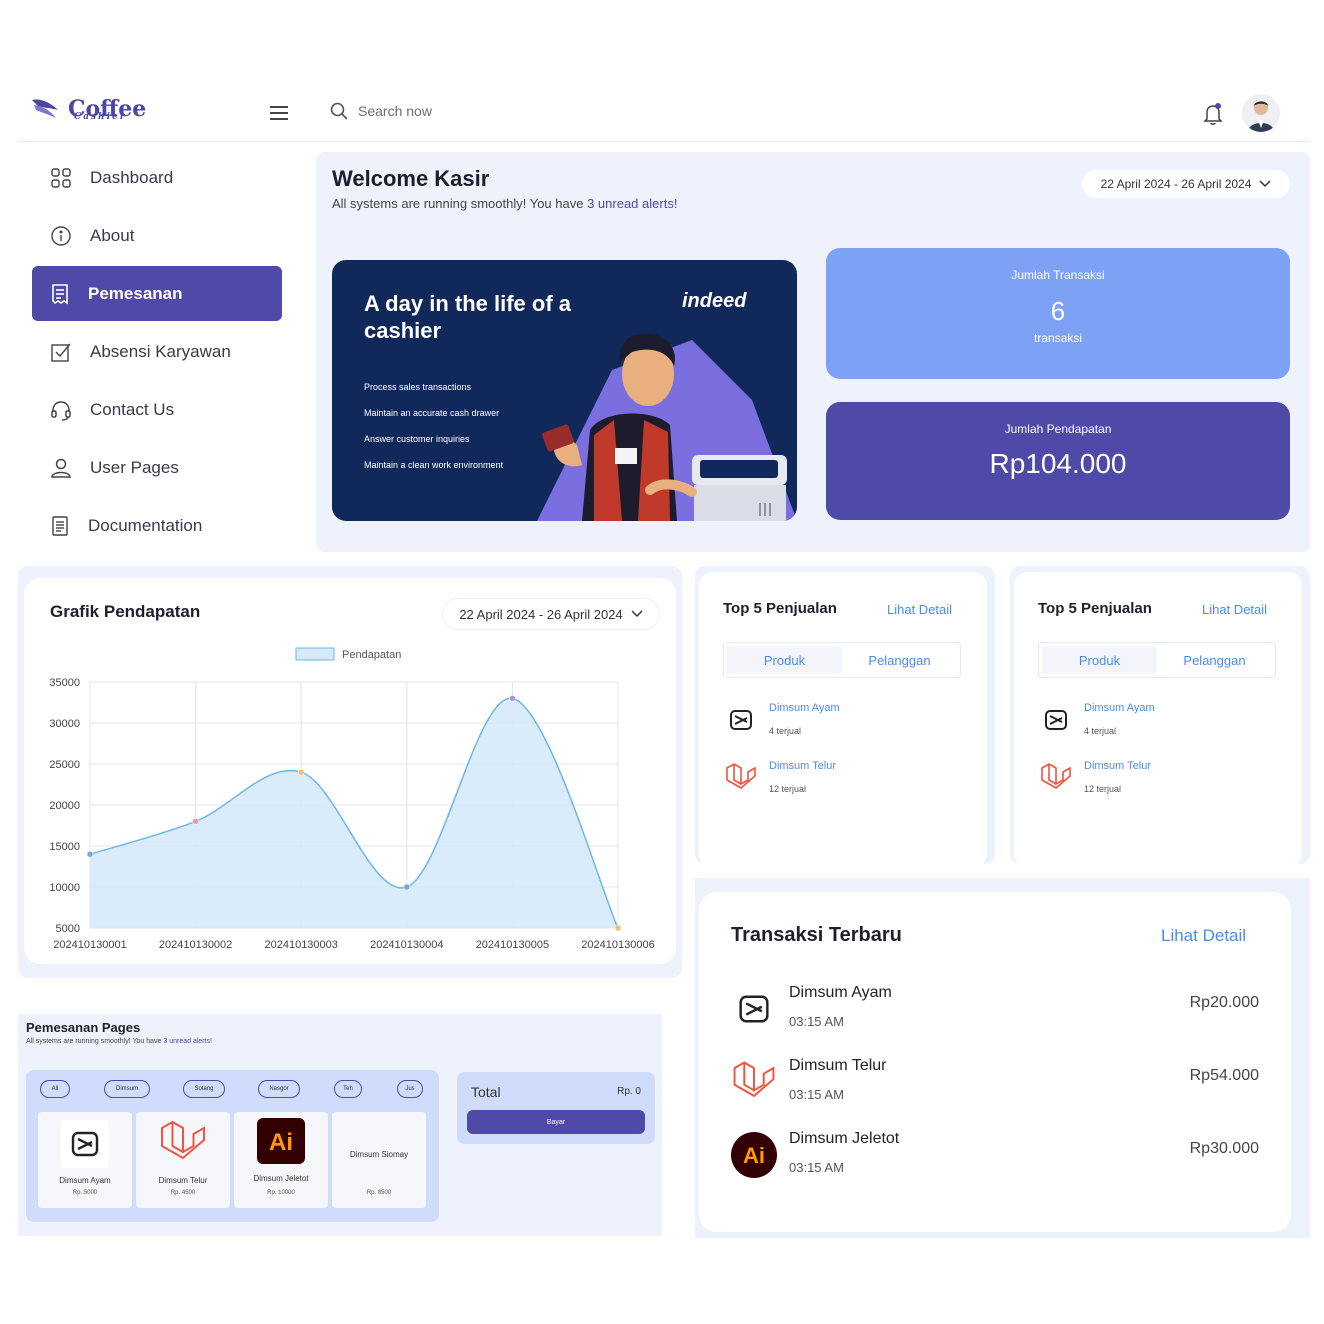 This screenshot has width=1324, height=1324. What do you see at coordinates (183, 1160) in the screenshot?
I see `product-card: Dimsum Telur Rp. 4500` at bounding box center [183, 1160].